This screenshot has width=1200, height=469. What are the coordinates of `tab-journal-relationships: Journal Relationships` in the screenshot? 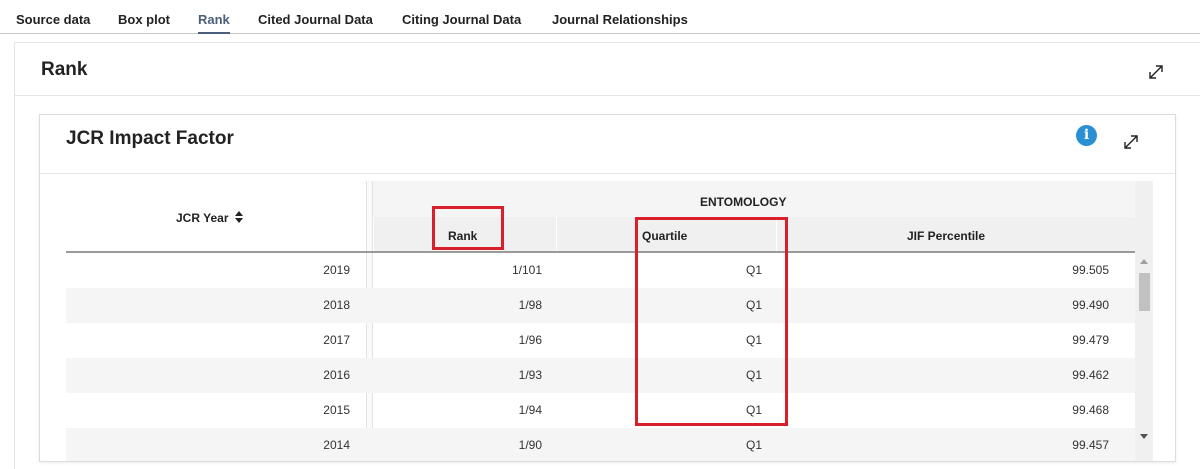 It's located at (620, 19).